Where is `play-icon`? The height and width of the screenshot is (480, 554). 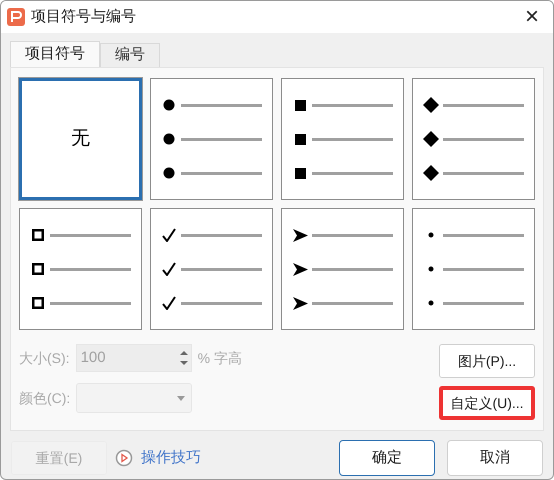 play-icon is located at coordinates (124, 458).